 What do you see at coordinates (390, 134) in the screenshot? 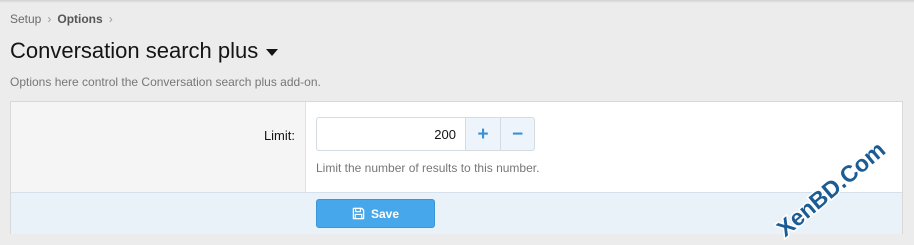
I see `limit-input` at bounding box center [390, 134].